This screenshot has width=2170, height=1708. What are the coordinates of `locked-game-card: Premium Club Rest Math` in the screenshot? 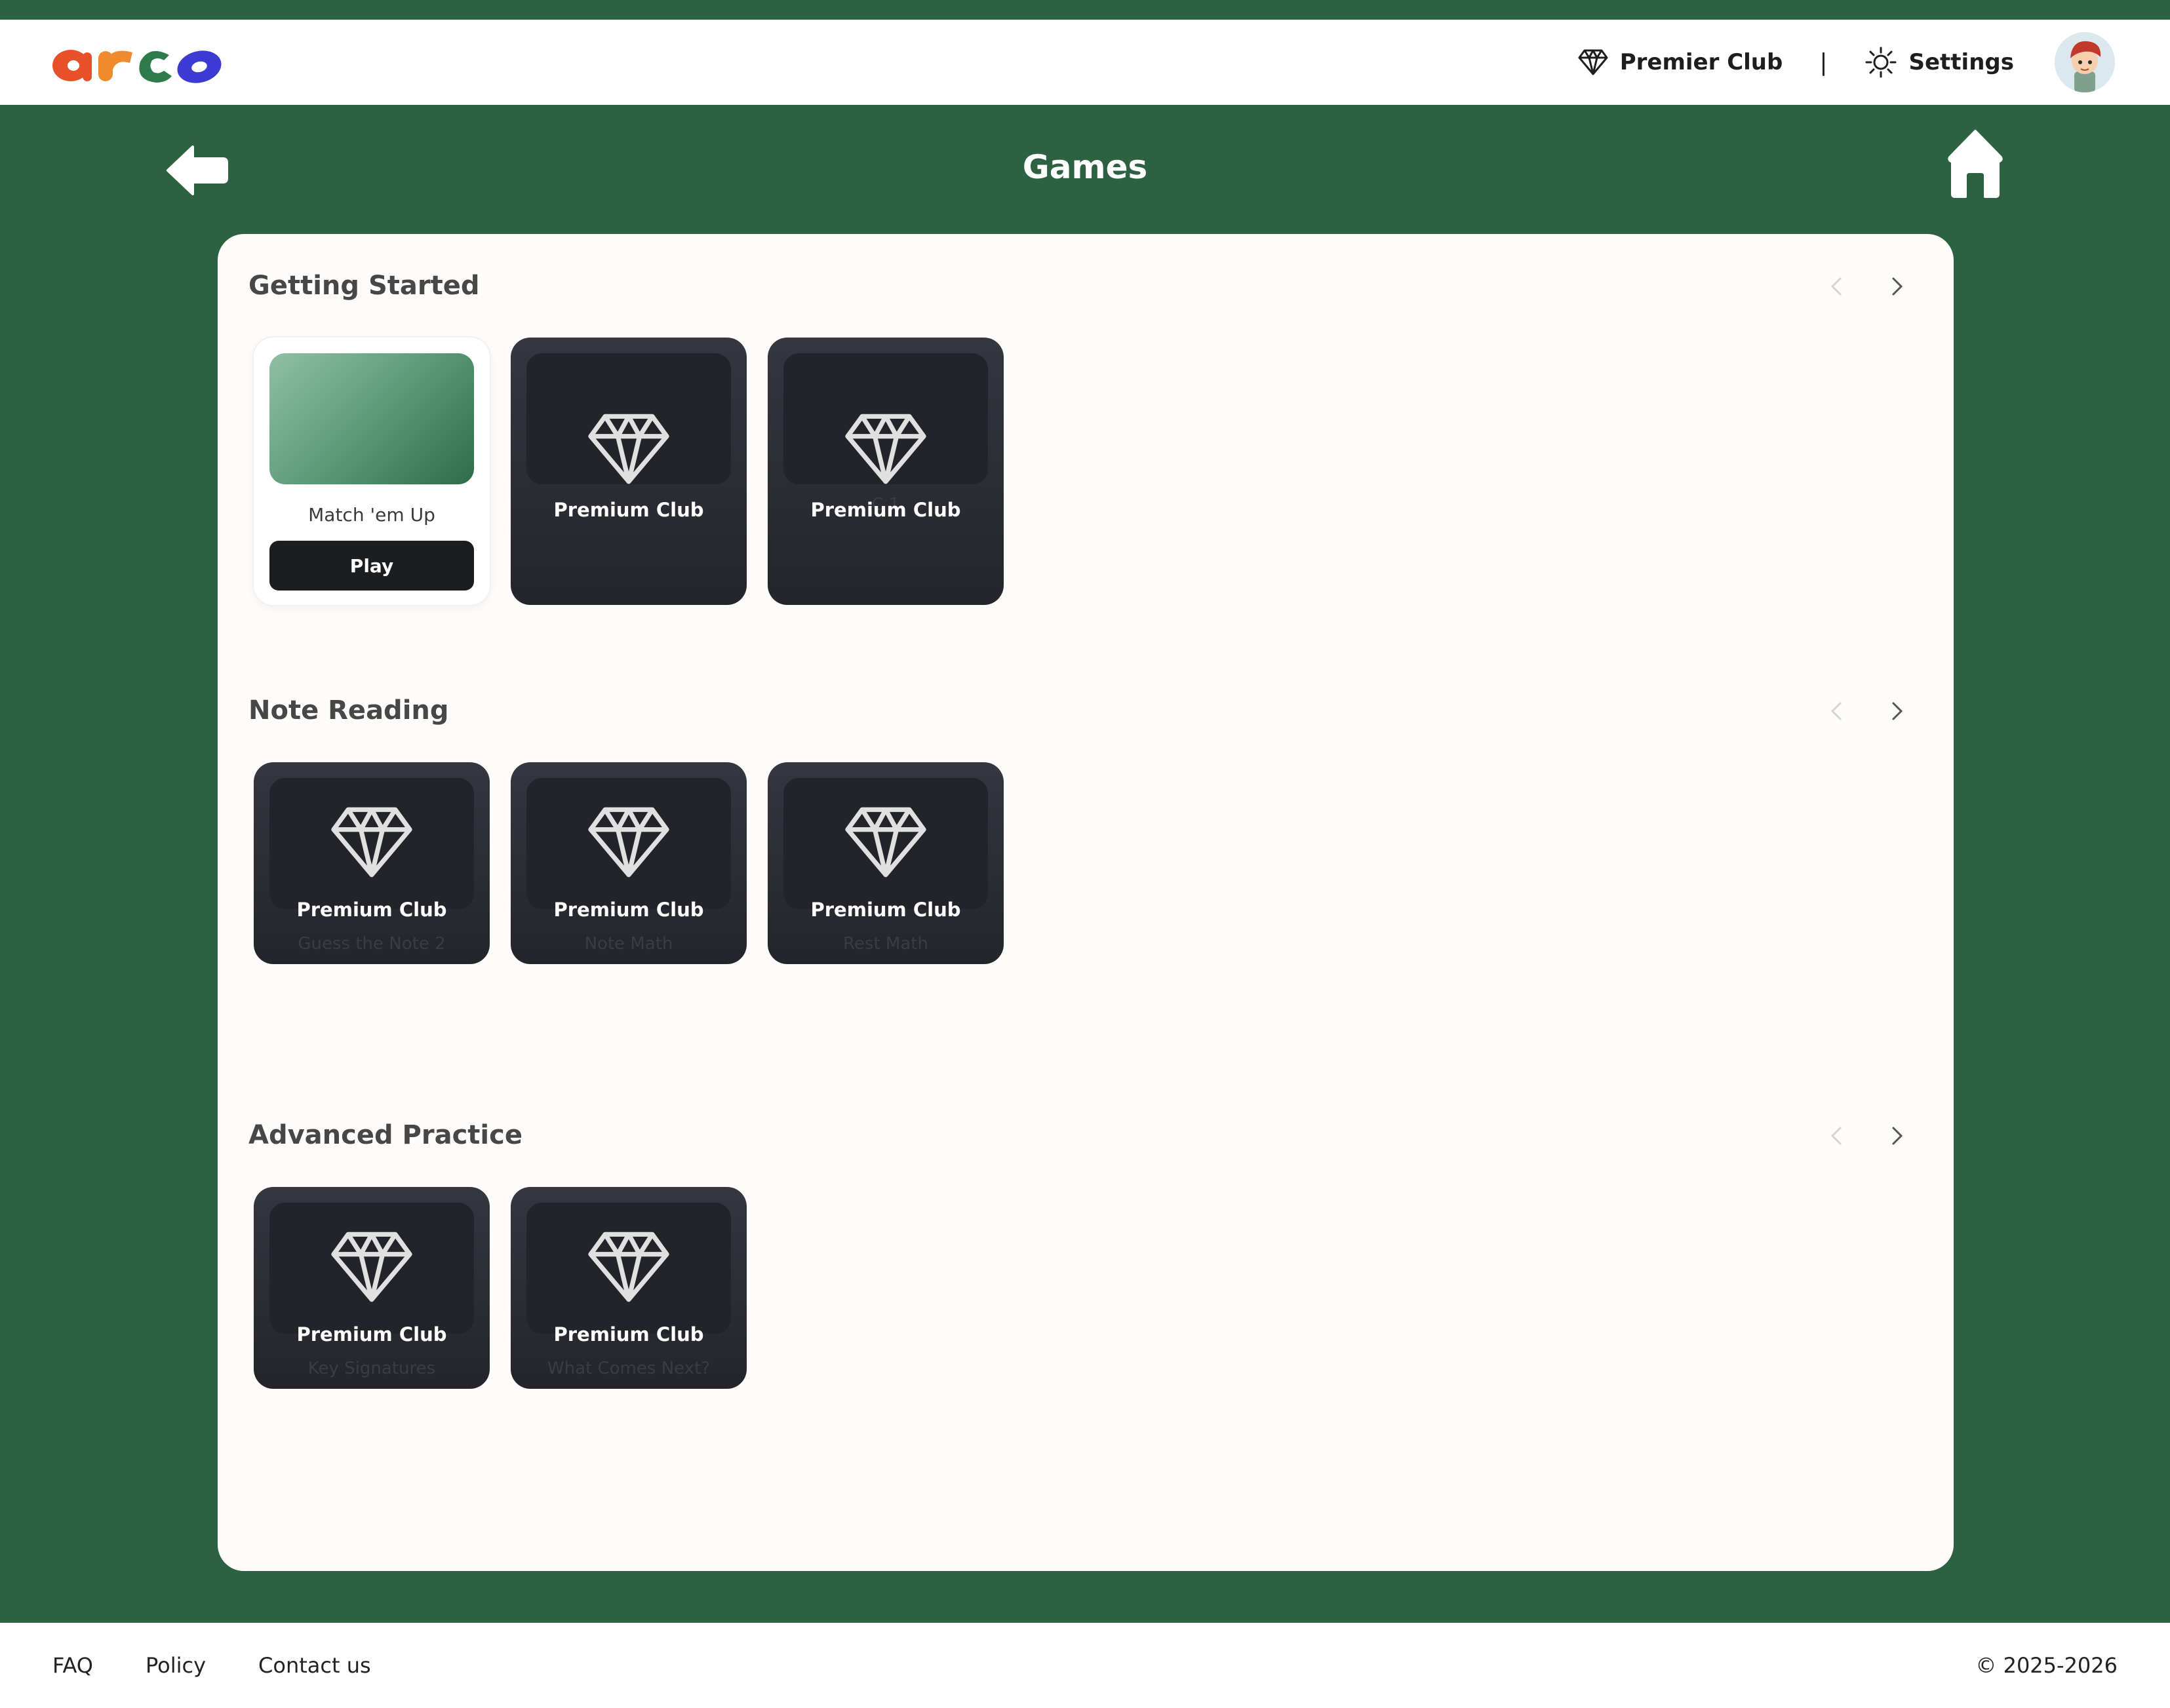 It's located at (886, 863).